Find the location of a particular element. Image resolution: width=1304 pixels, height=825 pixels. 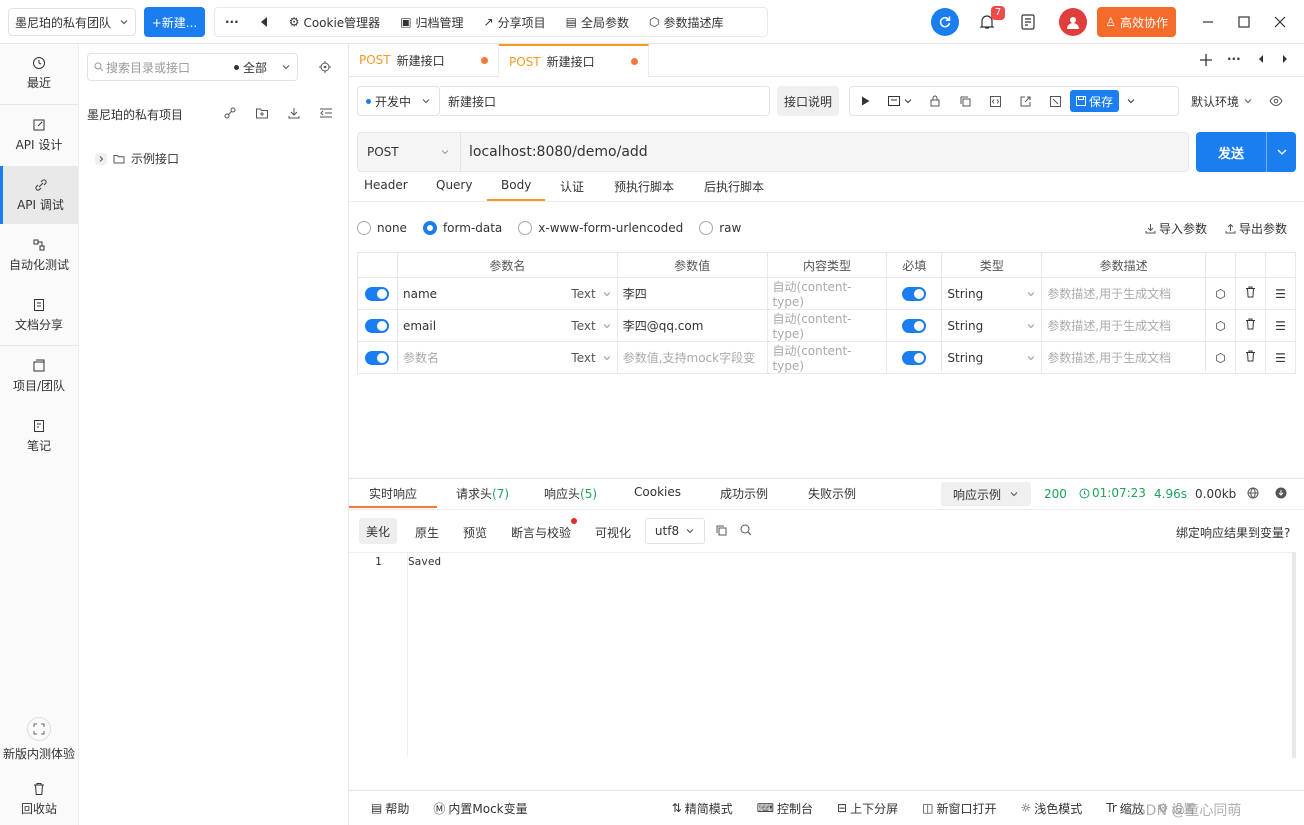

view-preview: 预览 is located at coordinates (475, 532).